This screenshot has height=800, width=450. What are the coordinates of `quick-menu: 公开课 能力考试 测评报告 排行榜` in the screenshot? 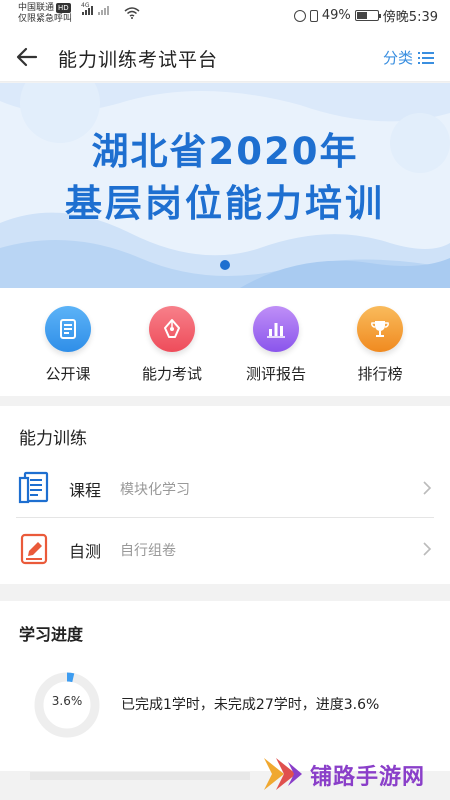 It's located at (225, 342).